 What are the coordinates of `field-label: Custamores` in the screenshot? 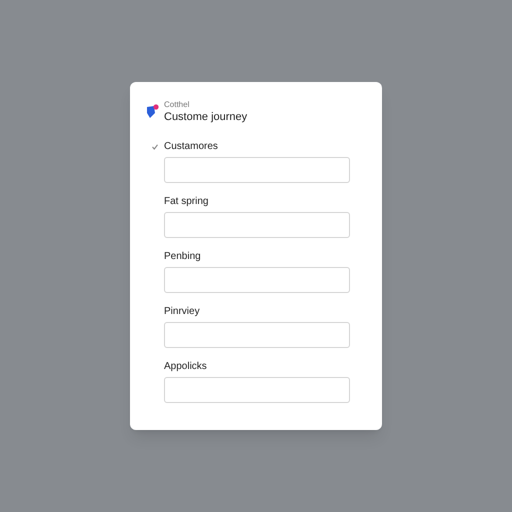 It's located at (191, 147).